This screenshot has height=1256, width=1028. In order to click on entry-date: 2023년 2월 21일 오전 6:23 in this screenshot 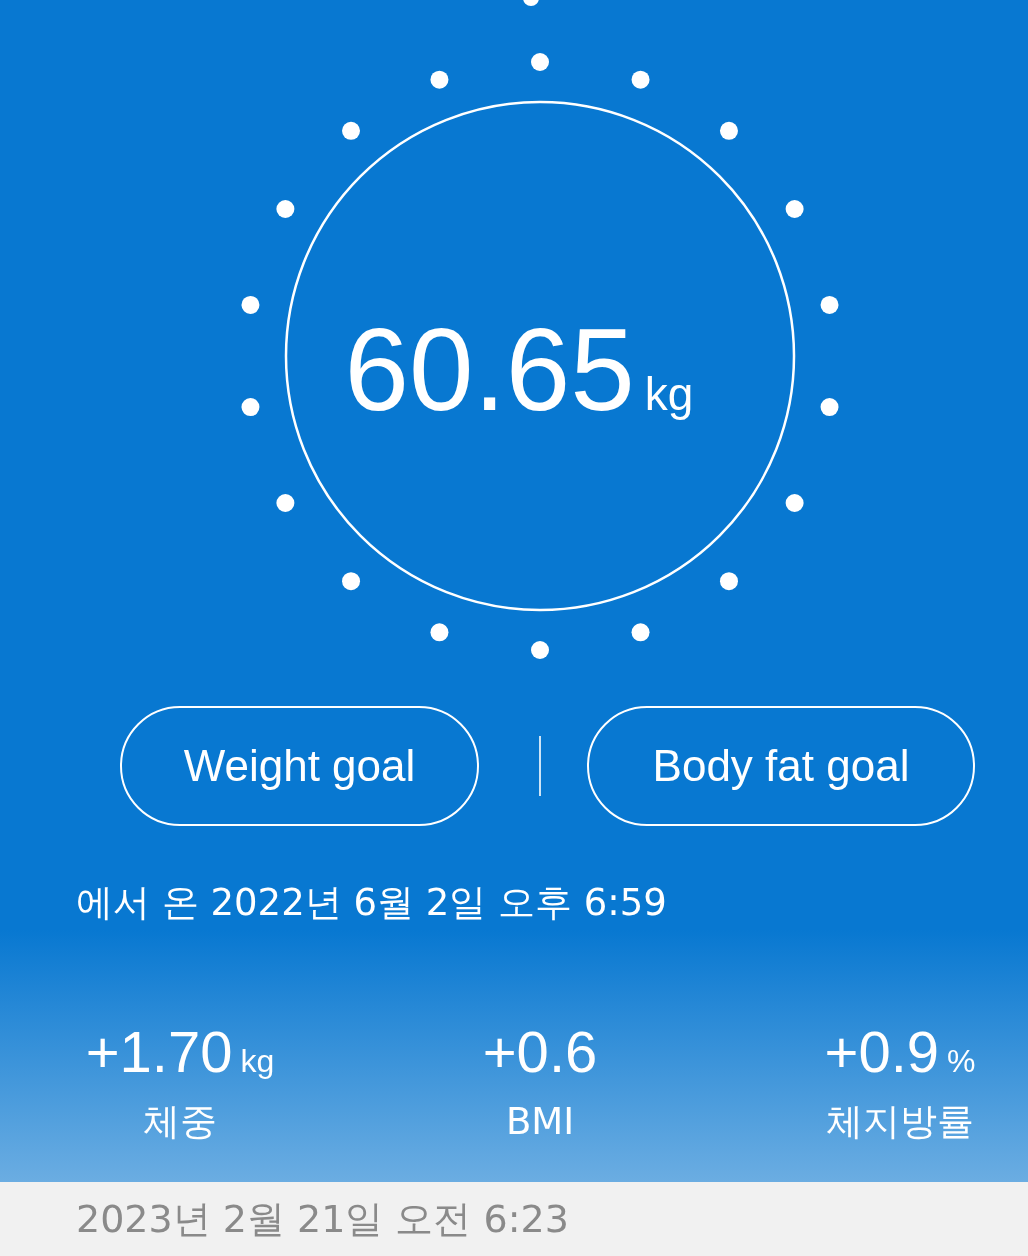, I will do `click(322, 1219)`.